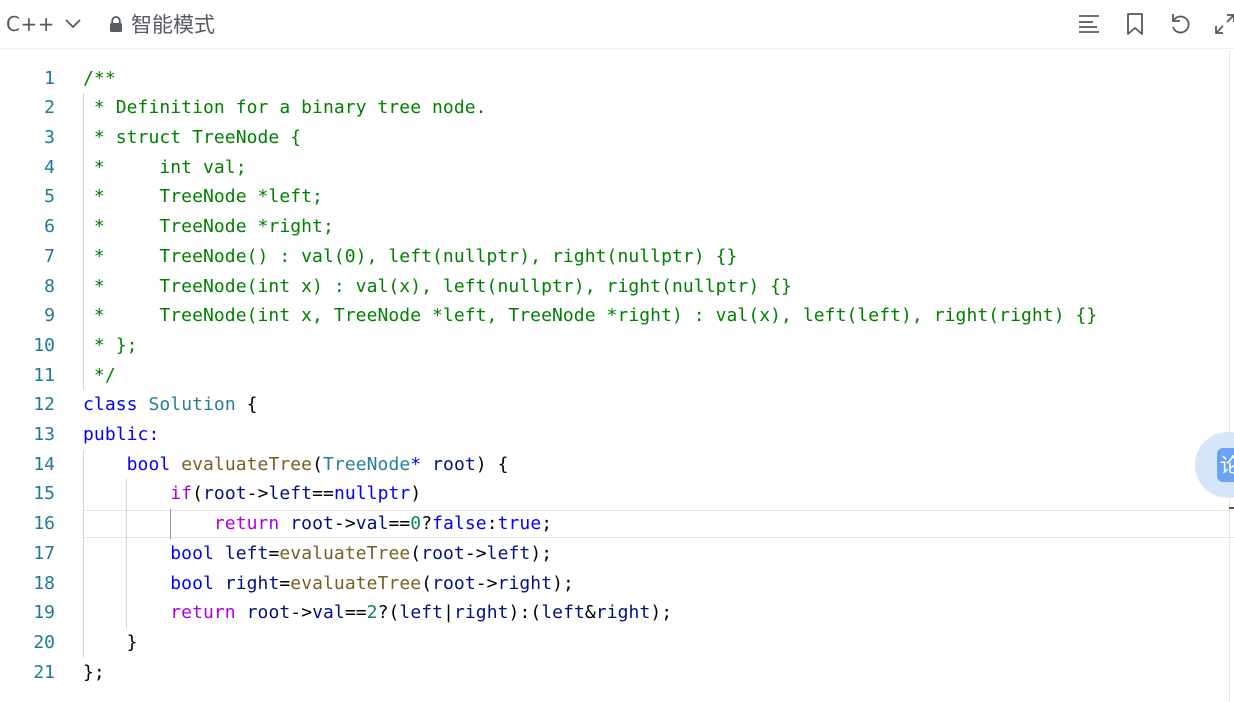 The image size is (1234, 702). Describe the element at coordinates (614, 79) in the screenshot. I see `code-line: 1 /**` at that location.